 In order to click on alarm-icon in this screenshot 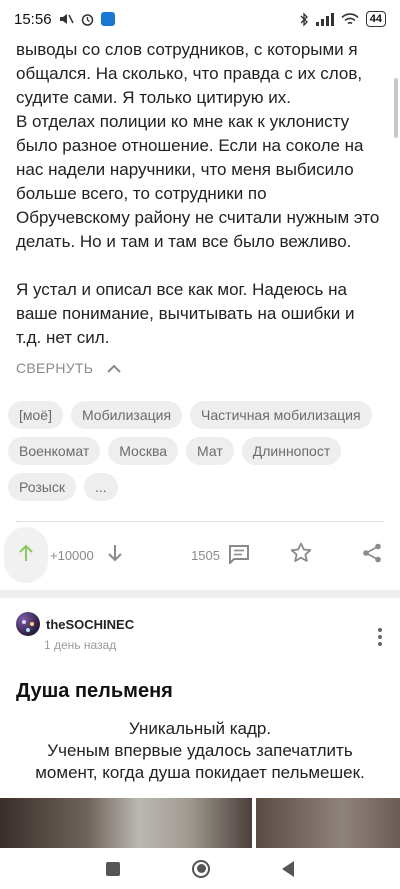, I will do `click(87, 19)`.